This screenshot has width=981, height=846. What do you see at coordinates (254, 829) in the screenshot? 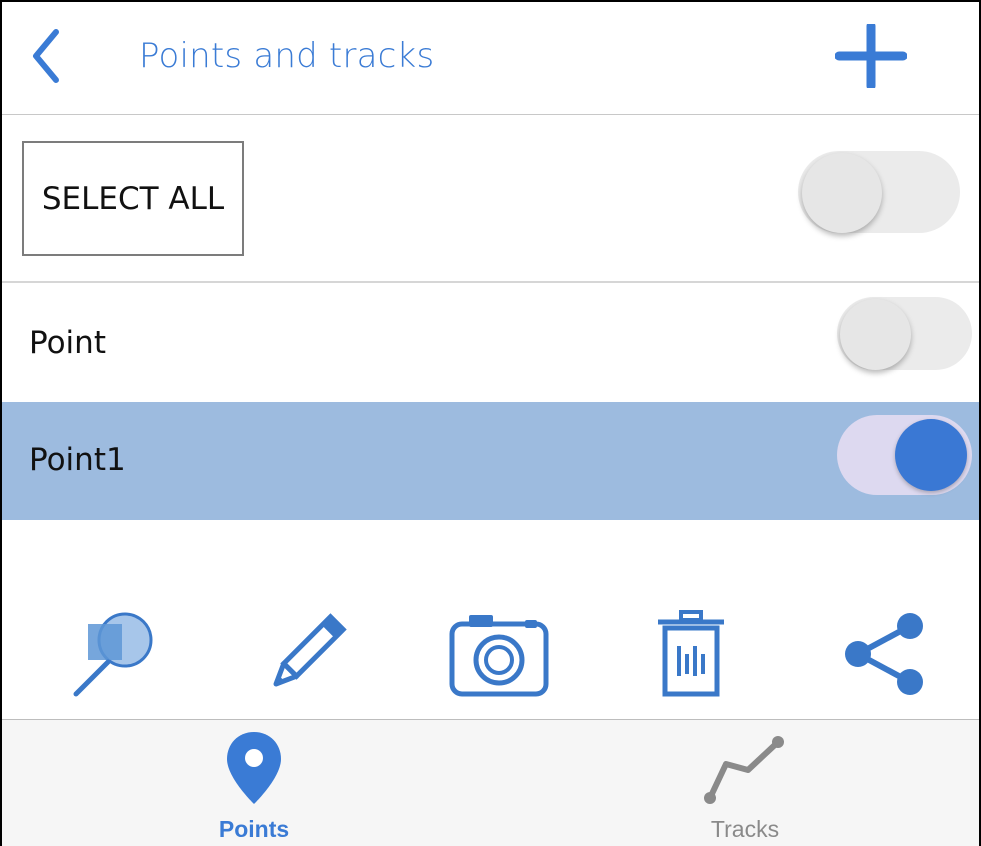
I see `tab-label: Points` at bounding box center [254, 829].